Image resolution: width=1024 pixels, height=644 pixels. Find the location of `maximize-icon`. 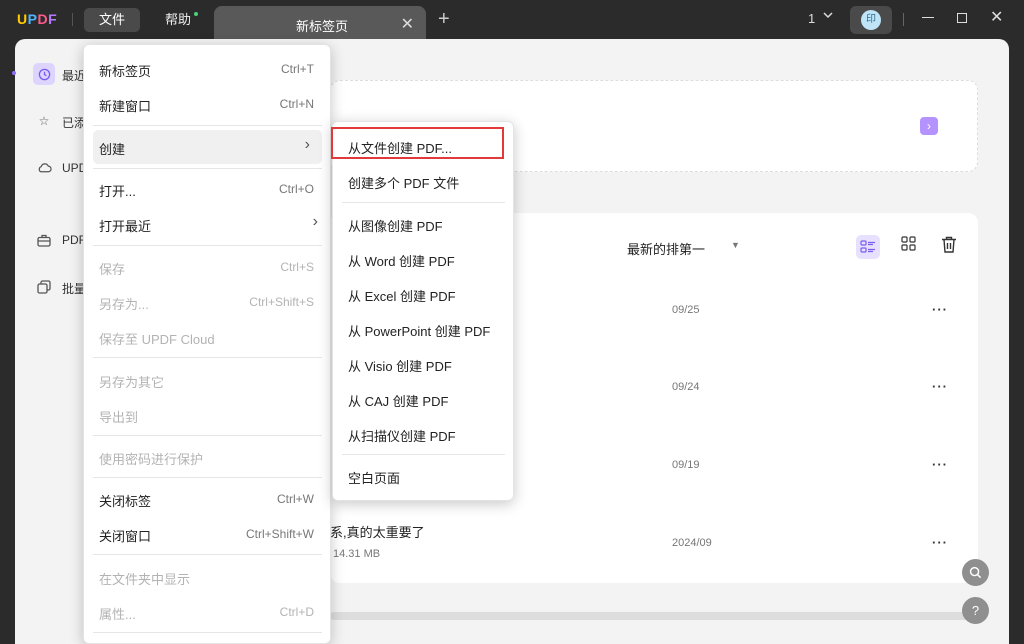

maximize-icon is located at coordinates (962, 18).